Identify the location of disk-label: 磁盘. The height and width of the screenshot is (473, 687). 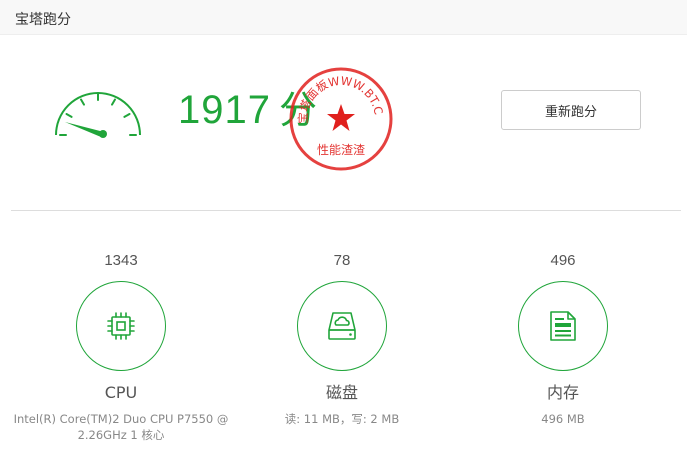
(341, 392).